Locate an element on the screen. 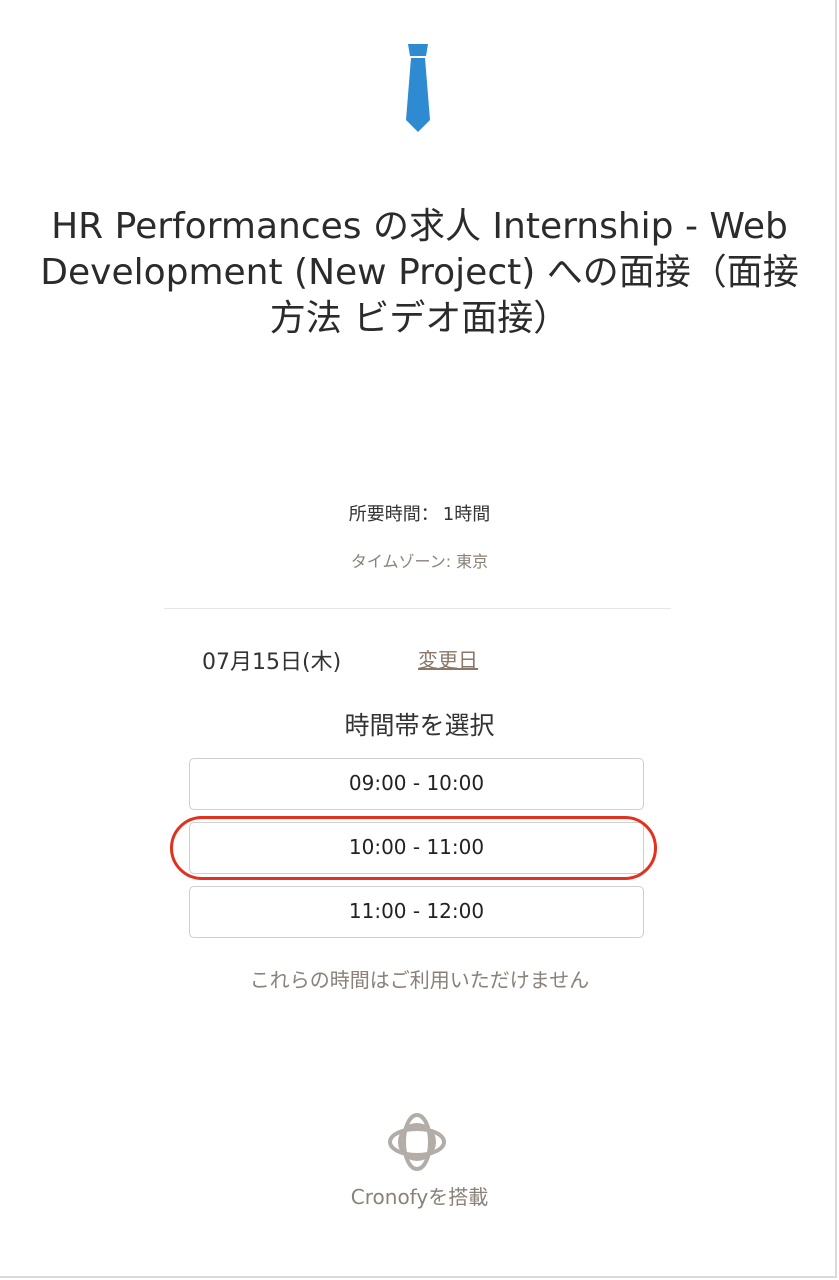 Image resolution: width=839 pixels, height=1280 pixels. time-slot-button: 10:00 - 11:00 is located at coordinates (416, 848).